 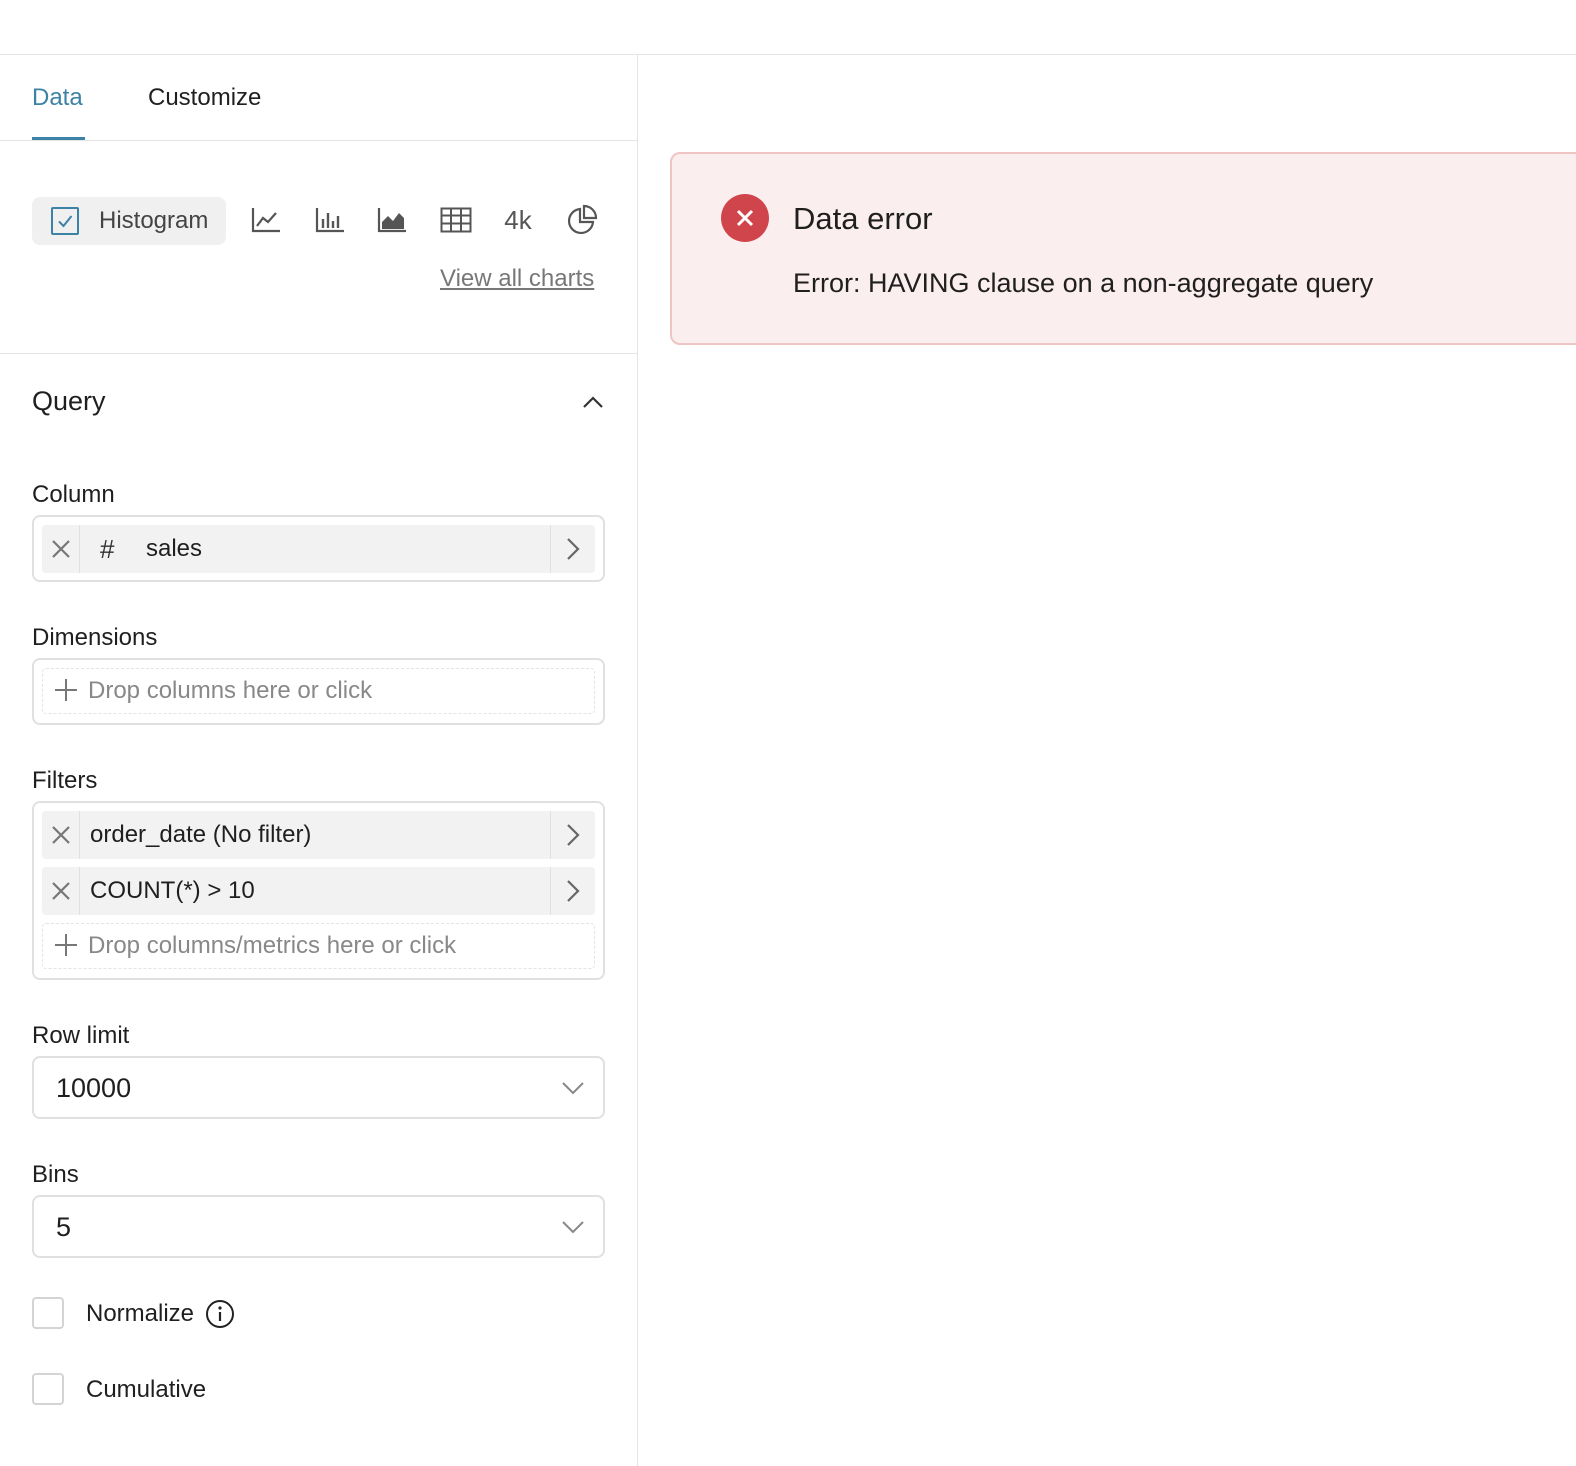 What do you see at coordinates (48, 1389) in the screenshot?
I see `cumulative-checkbox` at bounding box center [48, 1389].